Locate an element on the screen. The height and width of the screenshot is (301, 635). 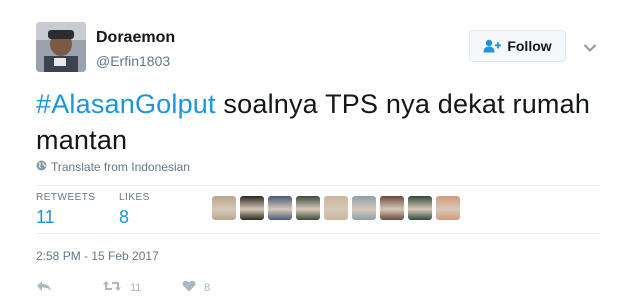
likes-count: 8 is located at coordinates (124, 217).